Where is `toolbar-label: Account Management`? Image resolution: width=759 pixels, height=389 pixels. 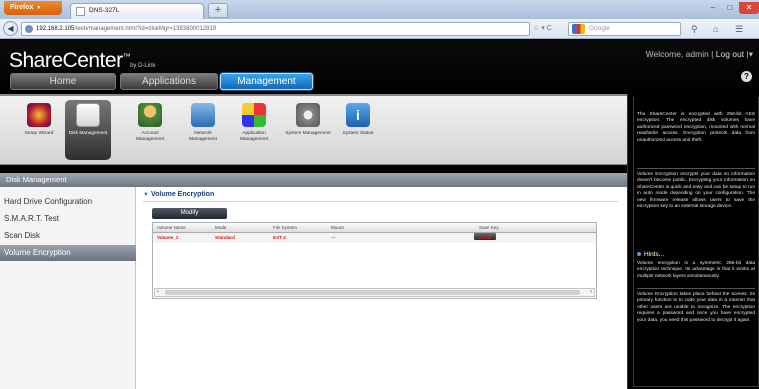 toolbar-label: Account Management is located at coordinates (150, 136).